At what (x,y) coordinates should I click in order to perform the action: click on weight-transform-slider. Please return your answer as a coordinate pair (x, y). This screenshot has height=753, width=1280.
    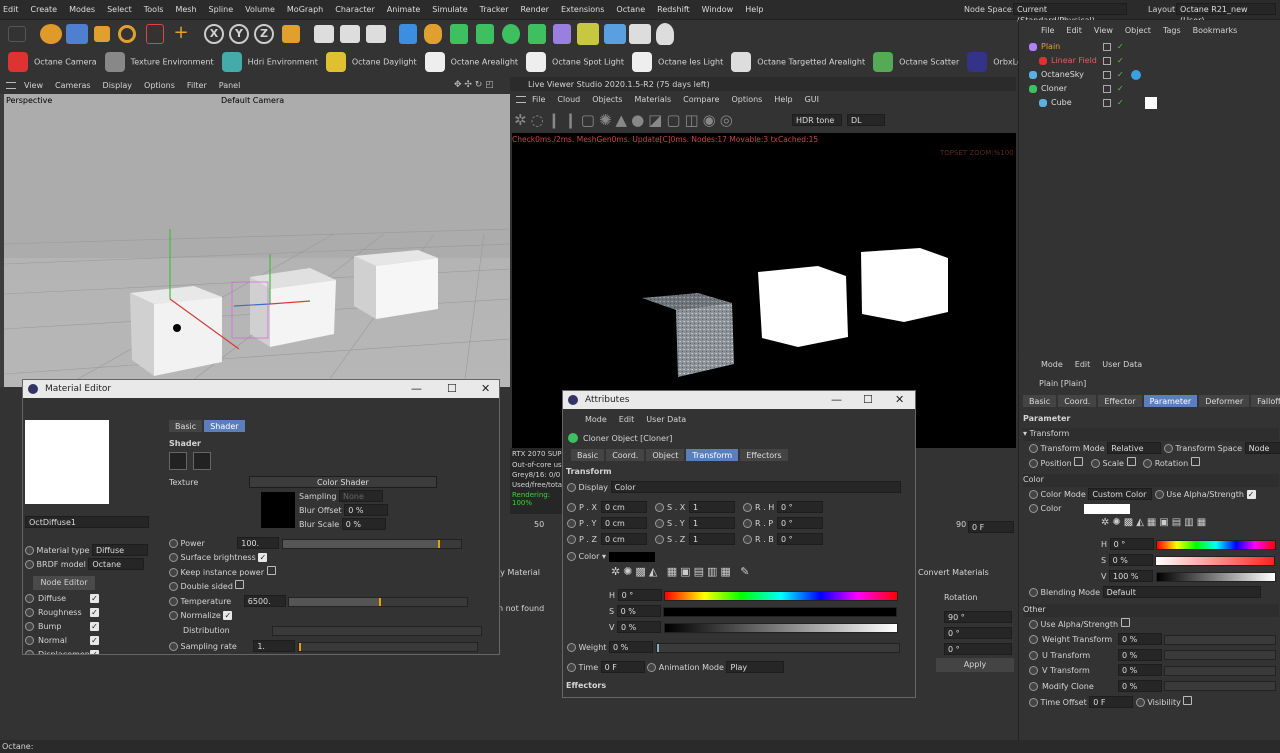
    Looking at the image, I should click on (1220, 639).